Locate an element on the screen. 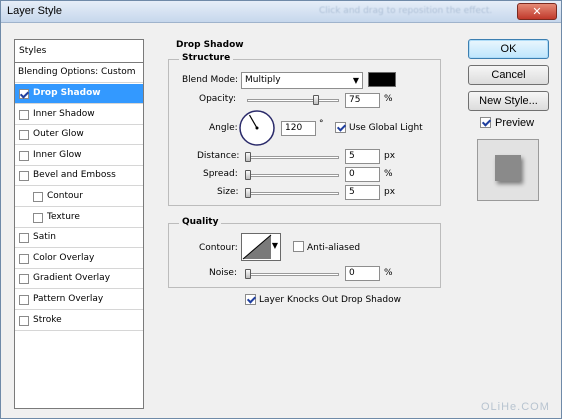 The width and height of the screenshot is (562, 419). angle-dial is located at coordinates (257, 128).